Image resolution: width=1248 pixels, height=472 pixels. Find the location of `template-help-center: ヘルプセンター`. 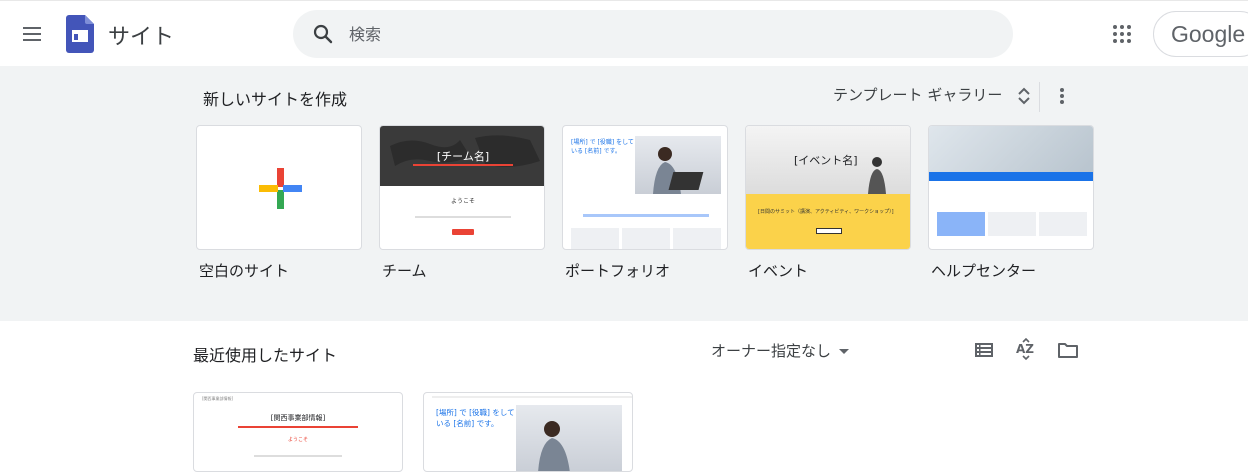

template-help-center: ヘルプセンター is located at coordinates (1011, 203).